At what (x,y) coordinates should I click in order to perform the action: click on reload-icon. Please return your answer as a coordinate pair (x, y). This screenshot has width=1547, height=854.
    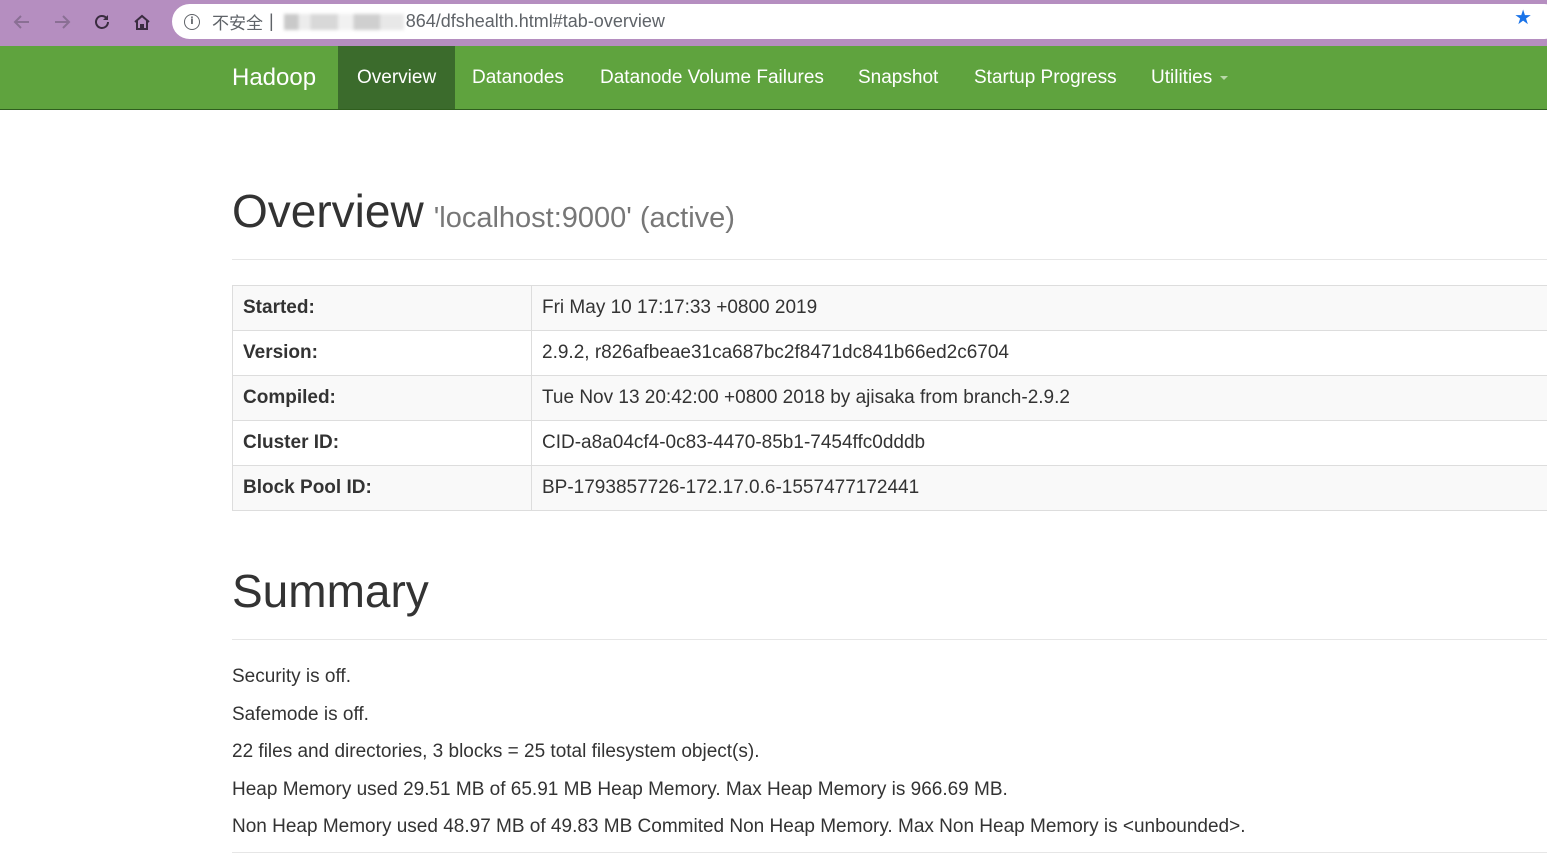
    Looking at the image, I should click on (102, 22).